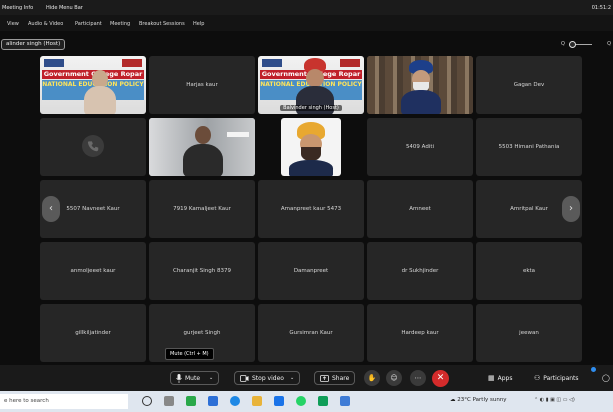 The width and height of the screenshot is (613, 412). I want to click on participant-name: Gagan Dev, so click(529, 85).